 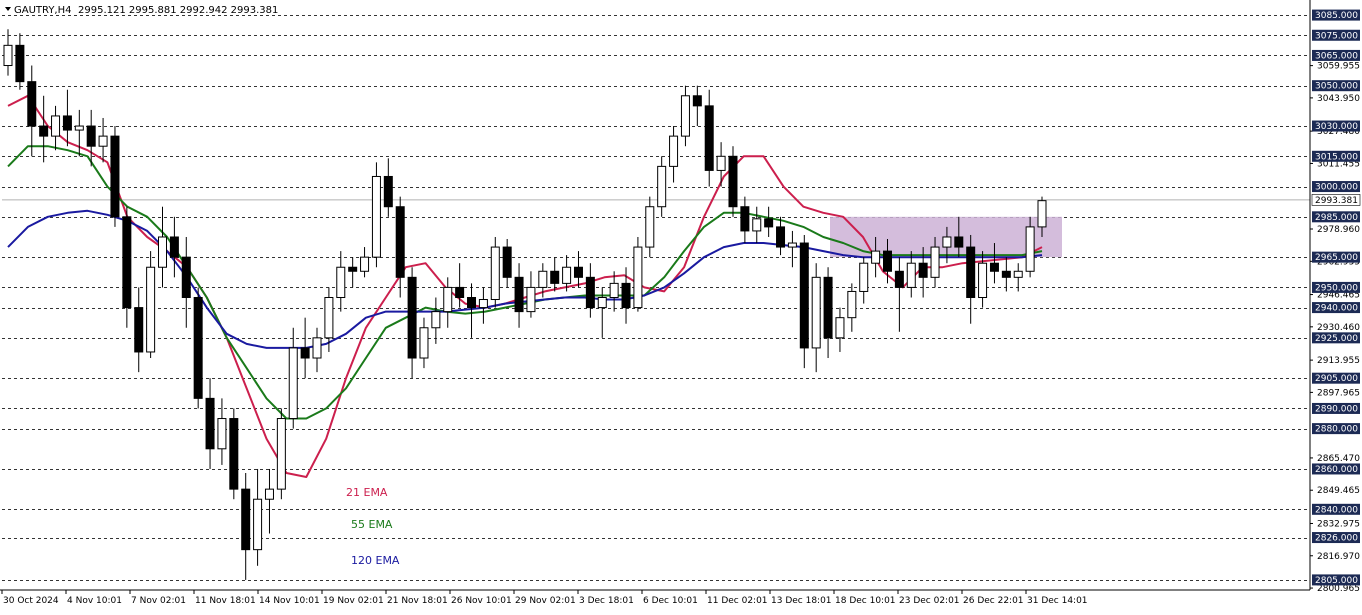 What do you see at coordinates (545, 601) in the screenshot?
I see `x-tick-label: 29 Nov 02:01` at bounding box center [545, 601].